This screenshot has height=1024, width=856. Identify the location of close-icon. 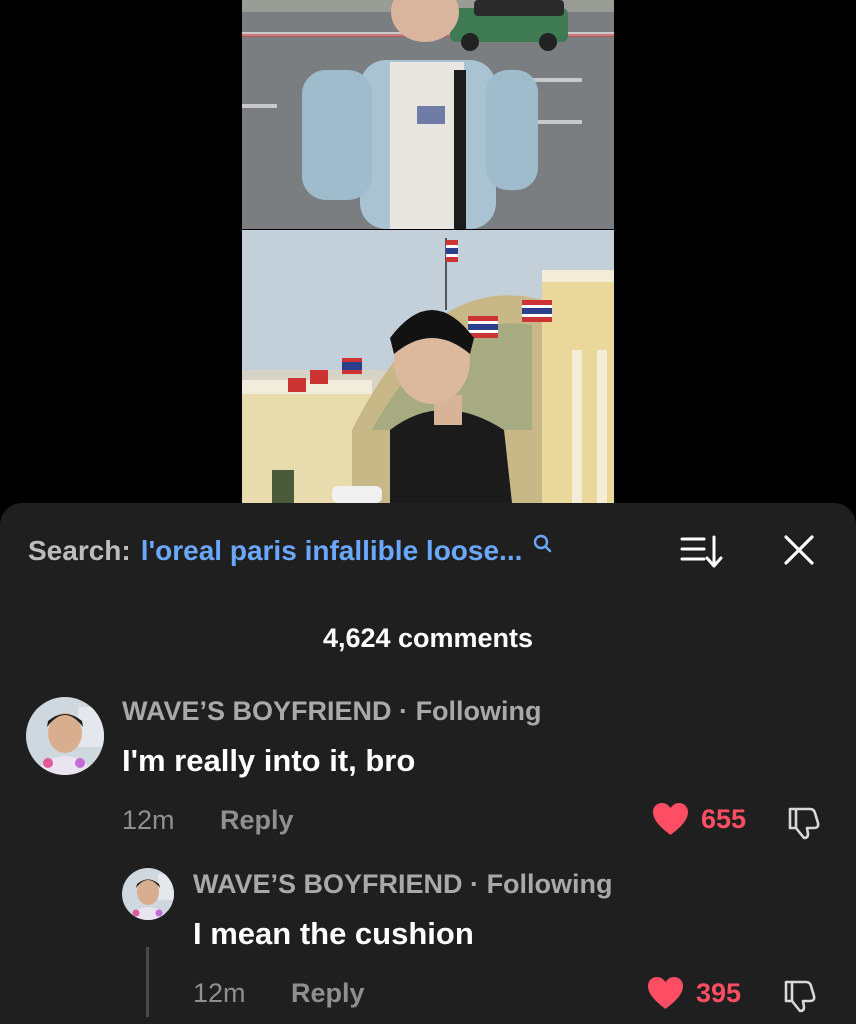
(799, 550).